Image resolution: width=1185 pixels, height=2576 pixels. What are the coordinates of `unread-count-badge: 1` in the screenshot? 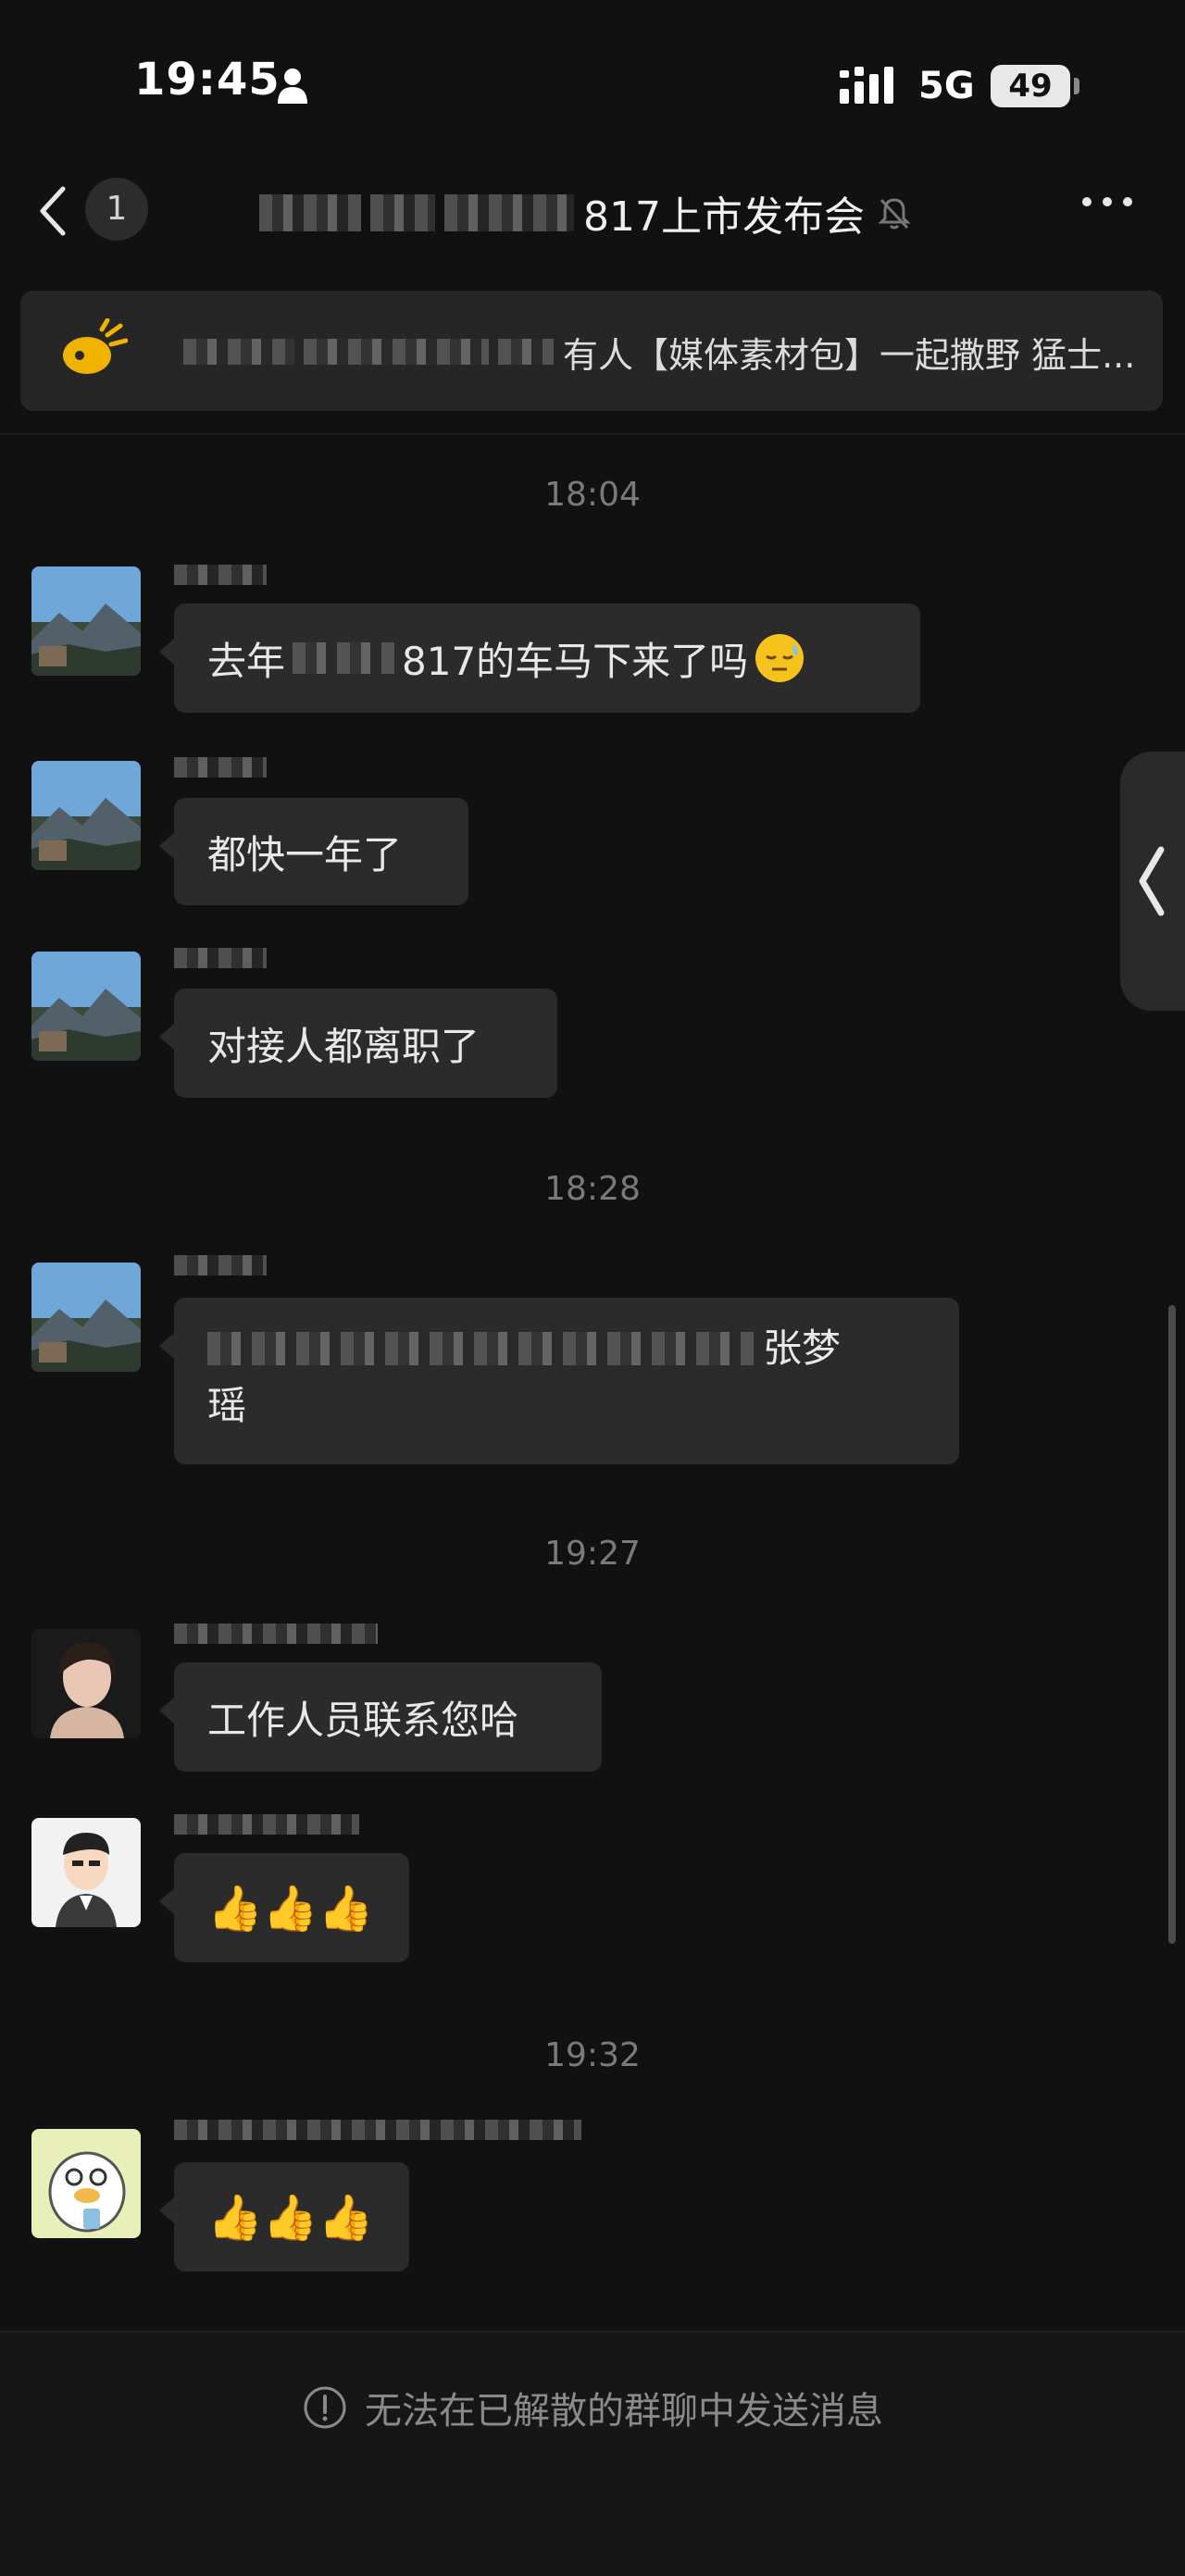 It's located at (116, 209).